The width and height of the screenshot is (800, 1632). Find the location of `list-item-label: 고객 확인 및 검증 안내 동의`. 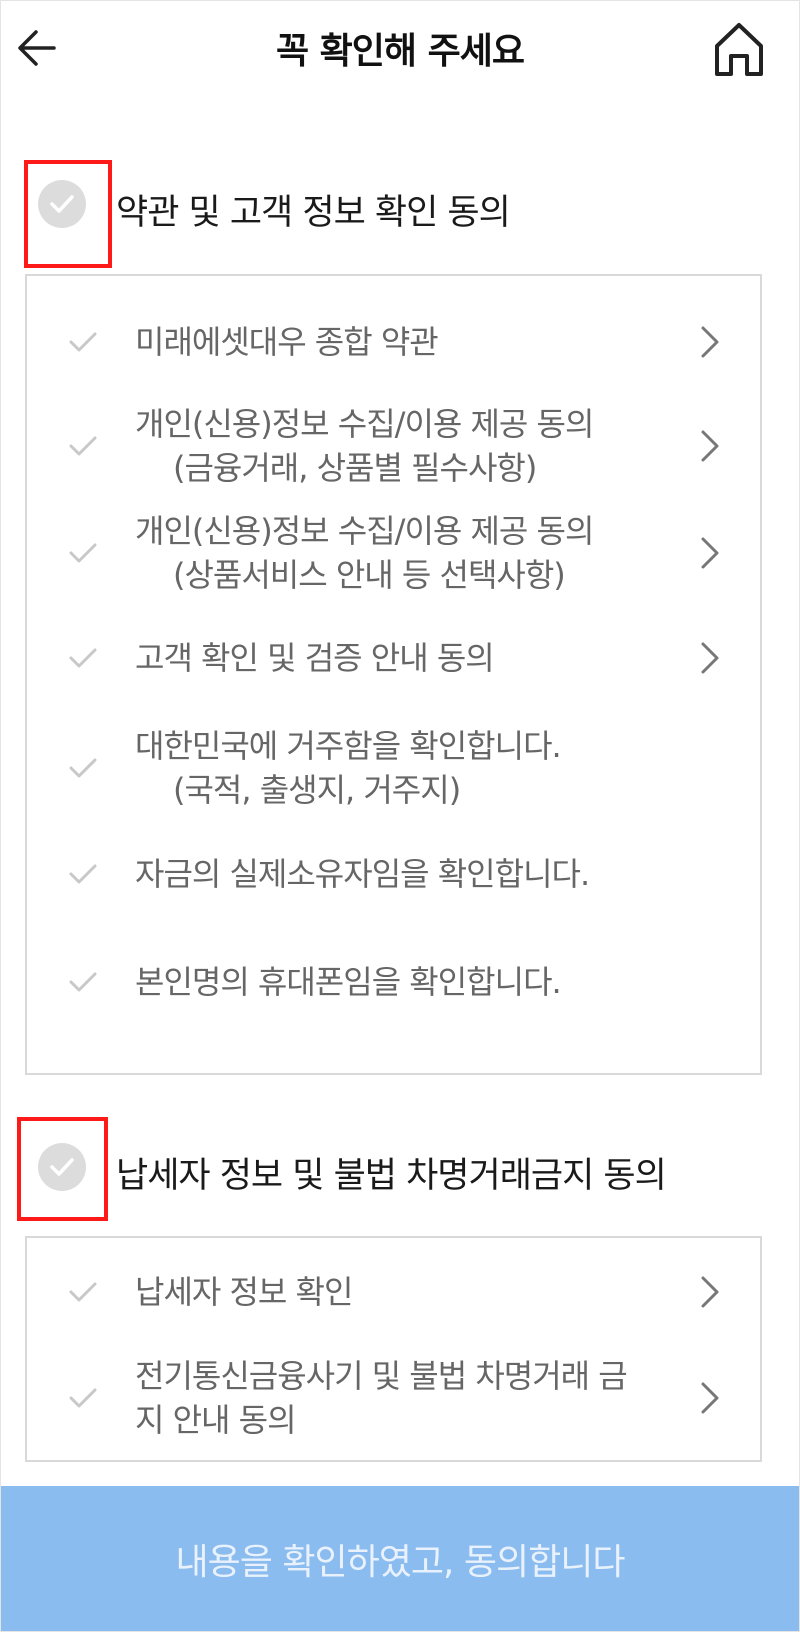

list-item-label: 고객 확인 및 검증 안내 동의 is located at coordinates (315, 658).